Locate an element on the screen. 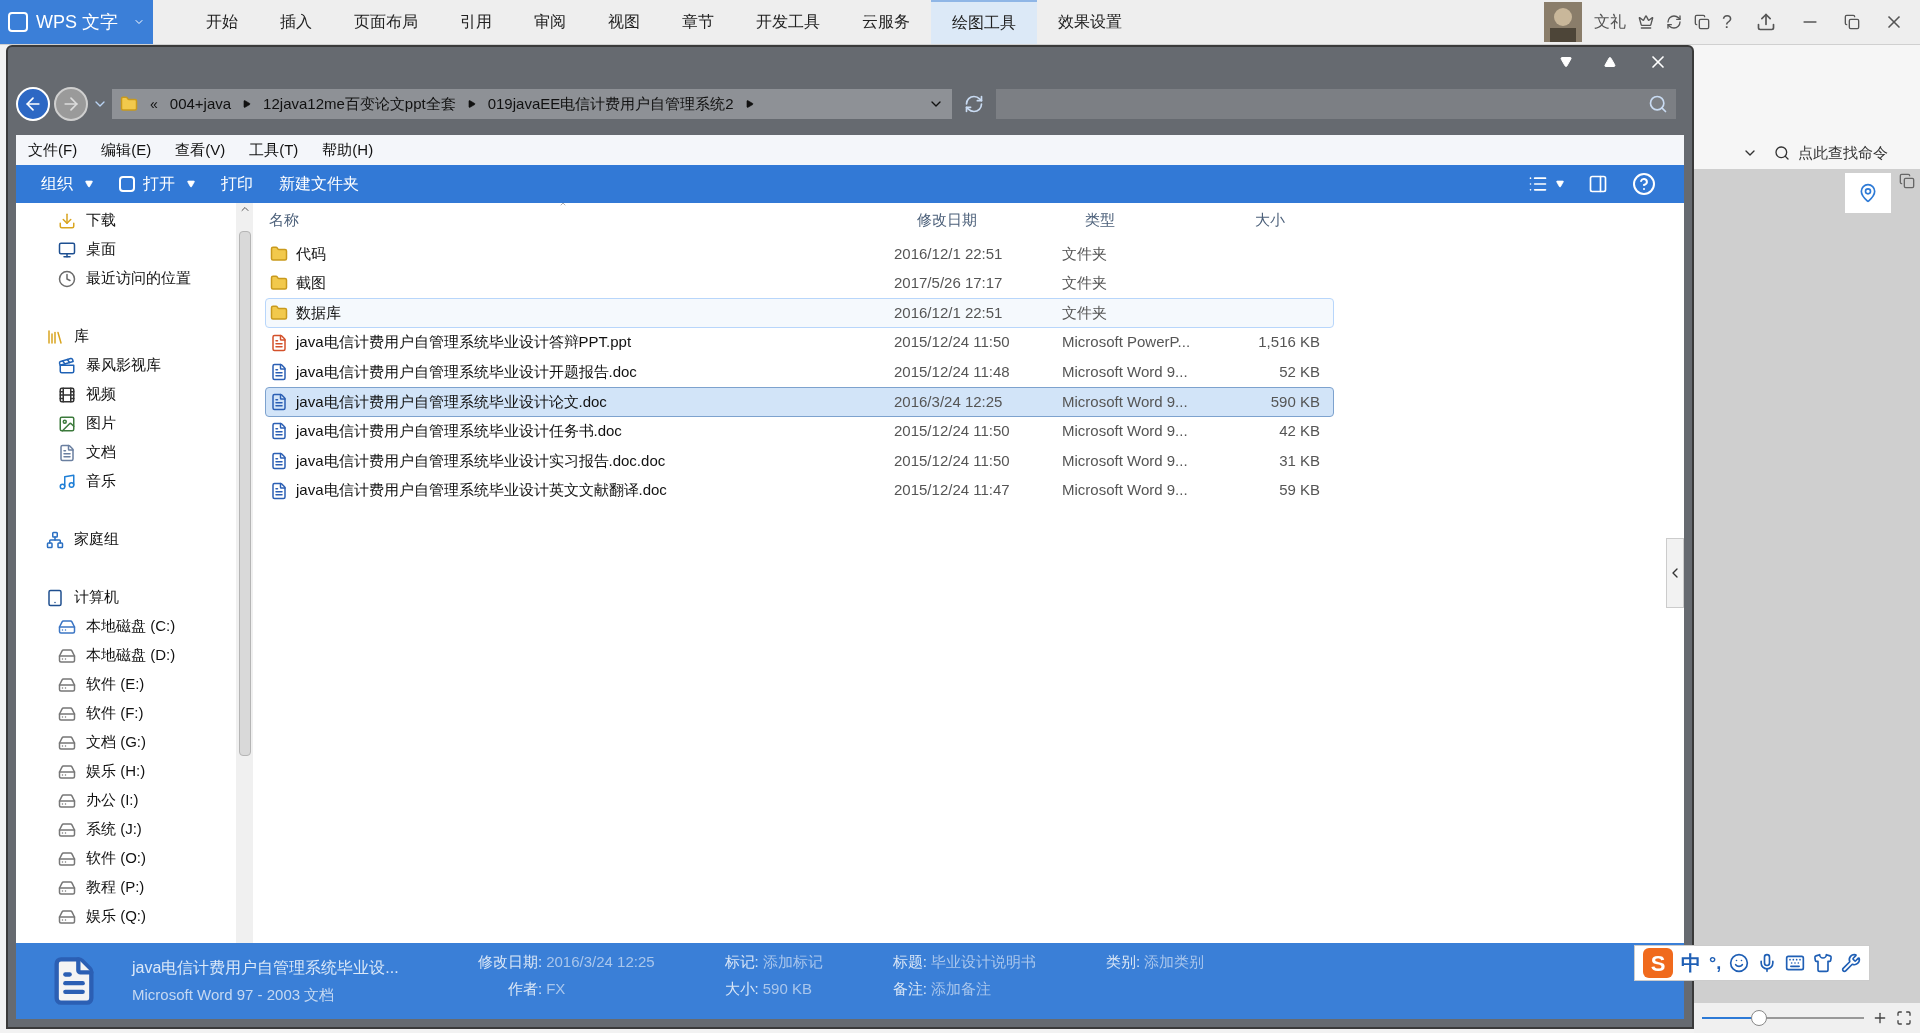  view-options-icon is located at coordinates (1538, 184).